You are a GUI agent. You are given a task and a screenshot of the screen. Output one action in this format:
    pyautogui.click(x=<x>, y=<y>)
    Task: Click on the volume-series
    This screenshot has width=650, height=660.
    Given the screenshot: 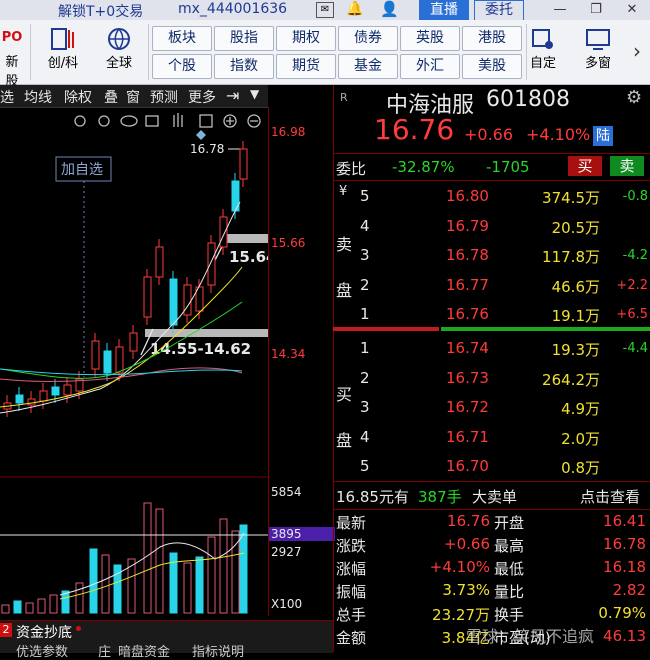 What is the action you would take?
    pyautogui.click(x=124, y=558)
    